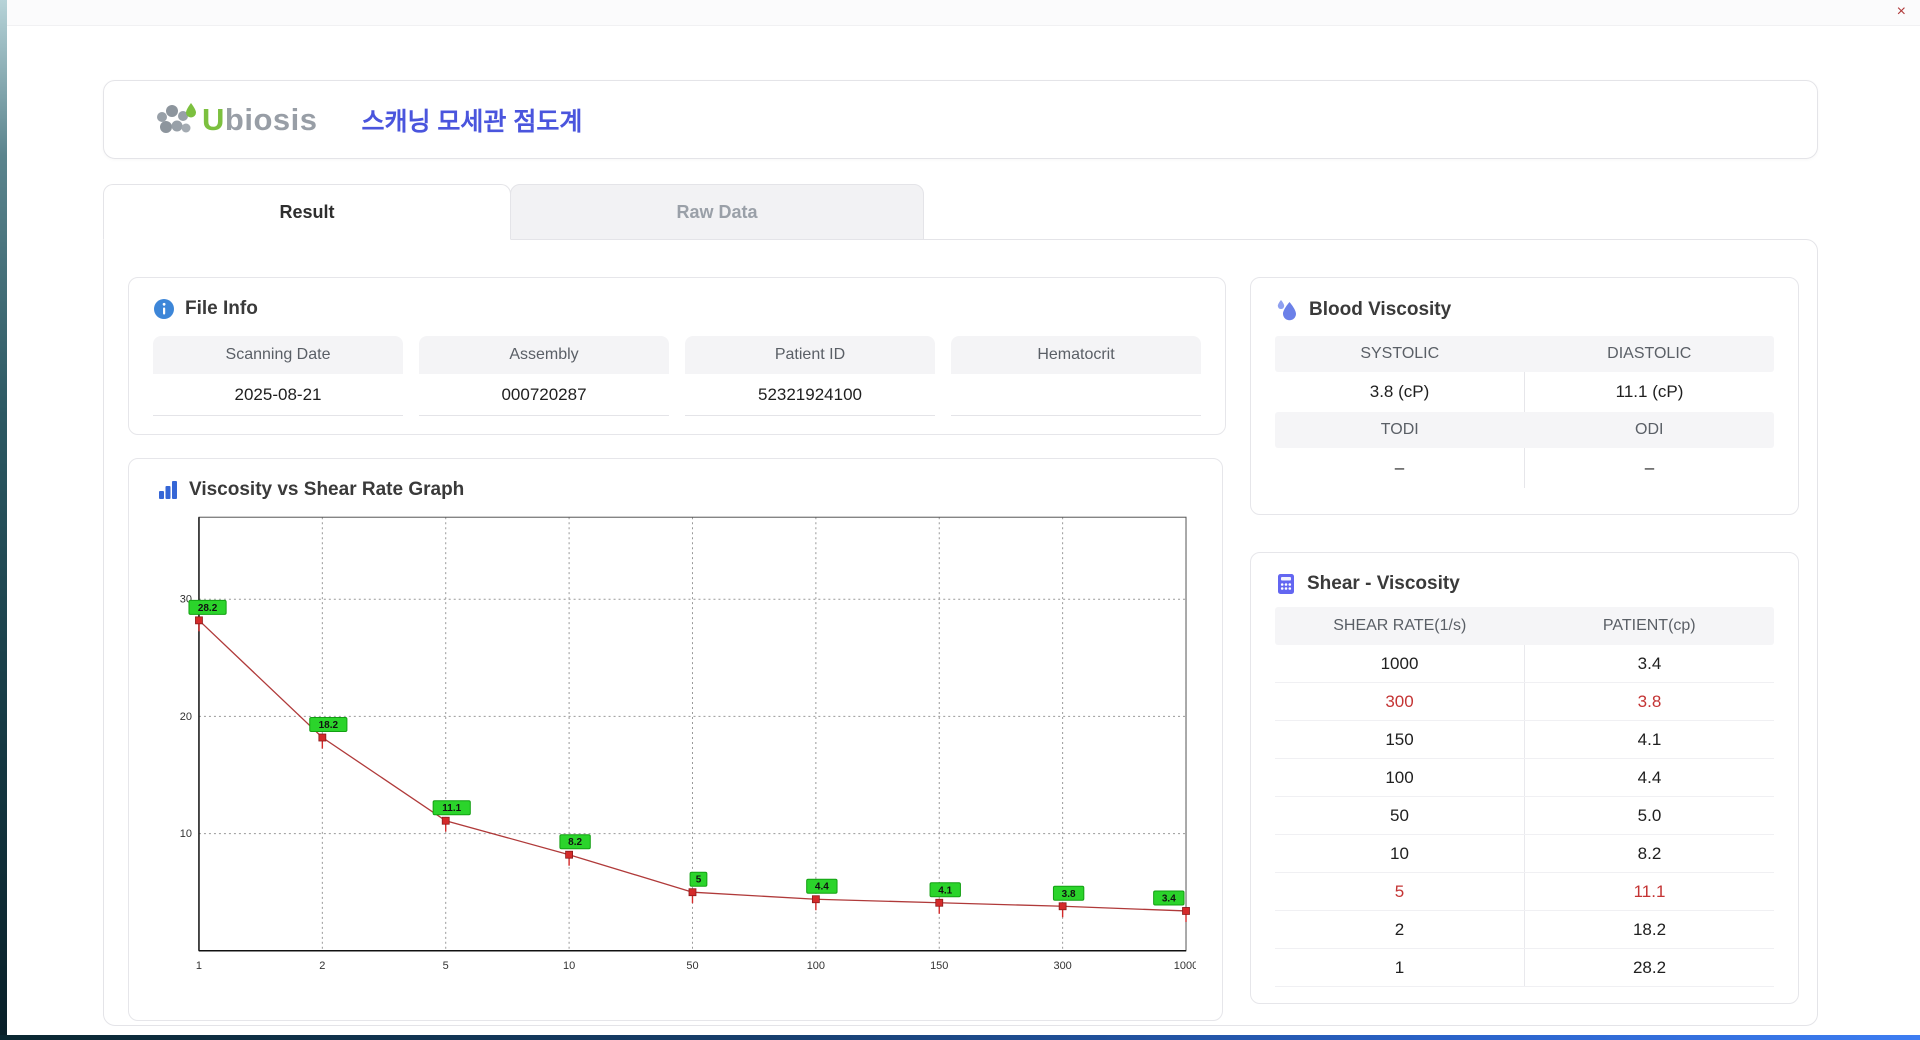 This screenshot has height=1040, width=1920. I want to click on table-row: 1 28.2, so click(1524, 968).